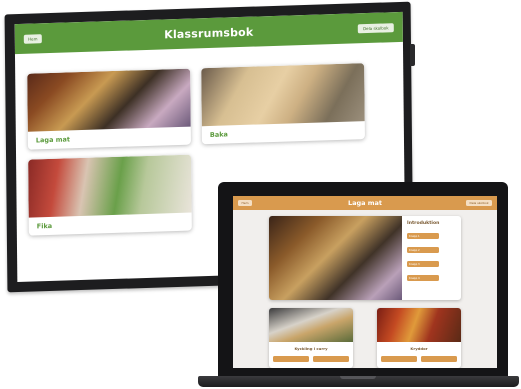  Describe the element at coordinates (245, 203) in the screenshot. I see `laptop-home-button: Hem` at that location.